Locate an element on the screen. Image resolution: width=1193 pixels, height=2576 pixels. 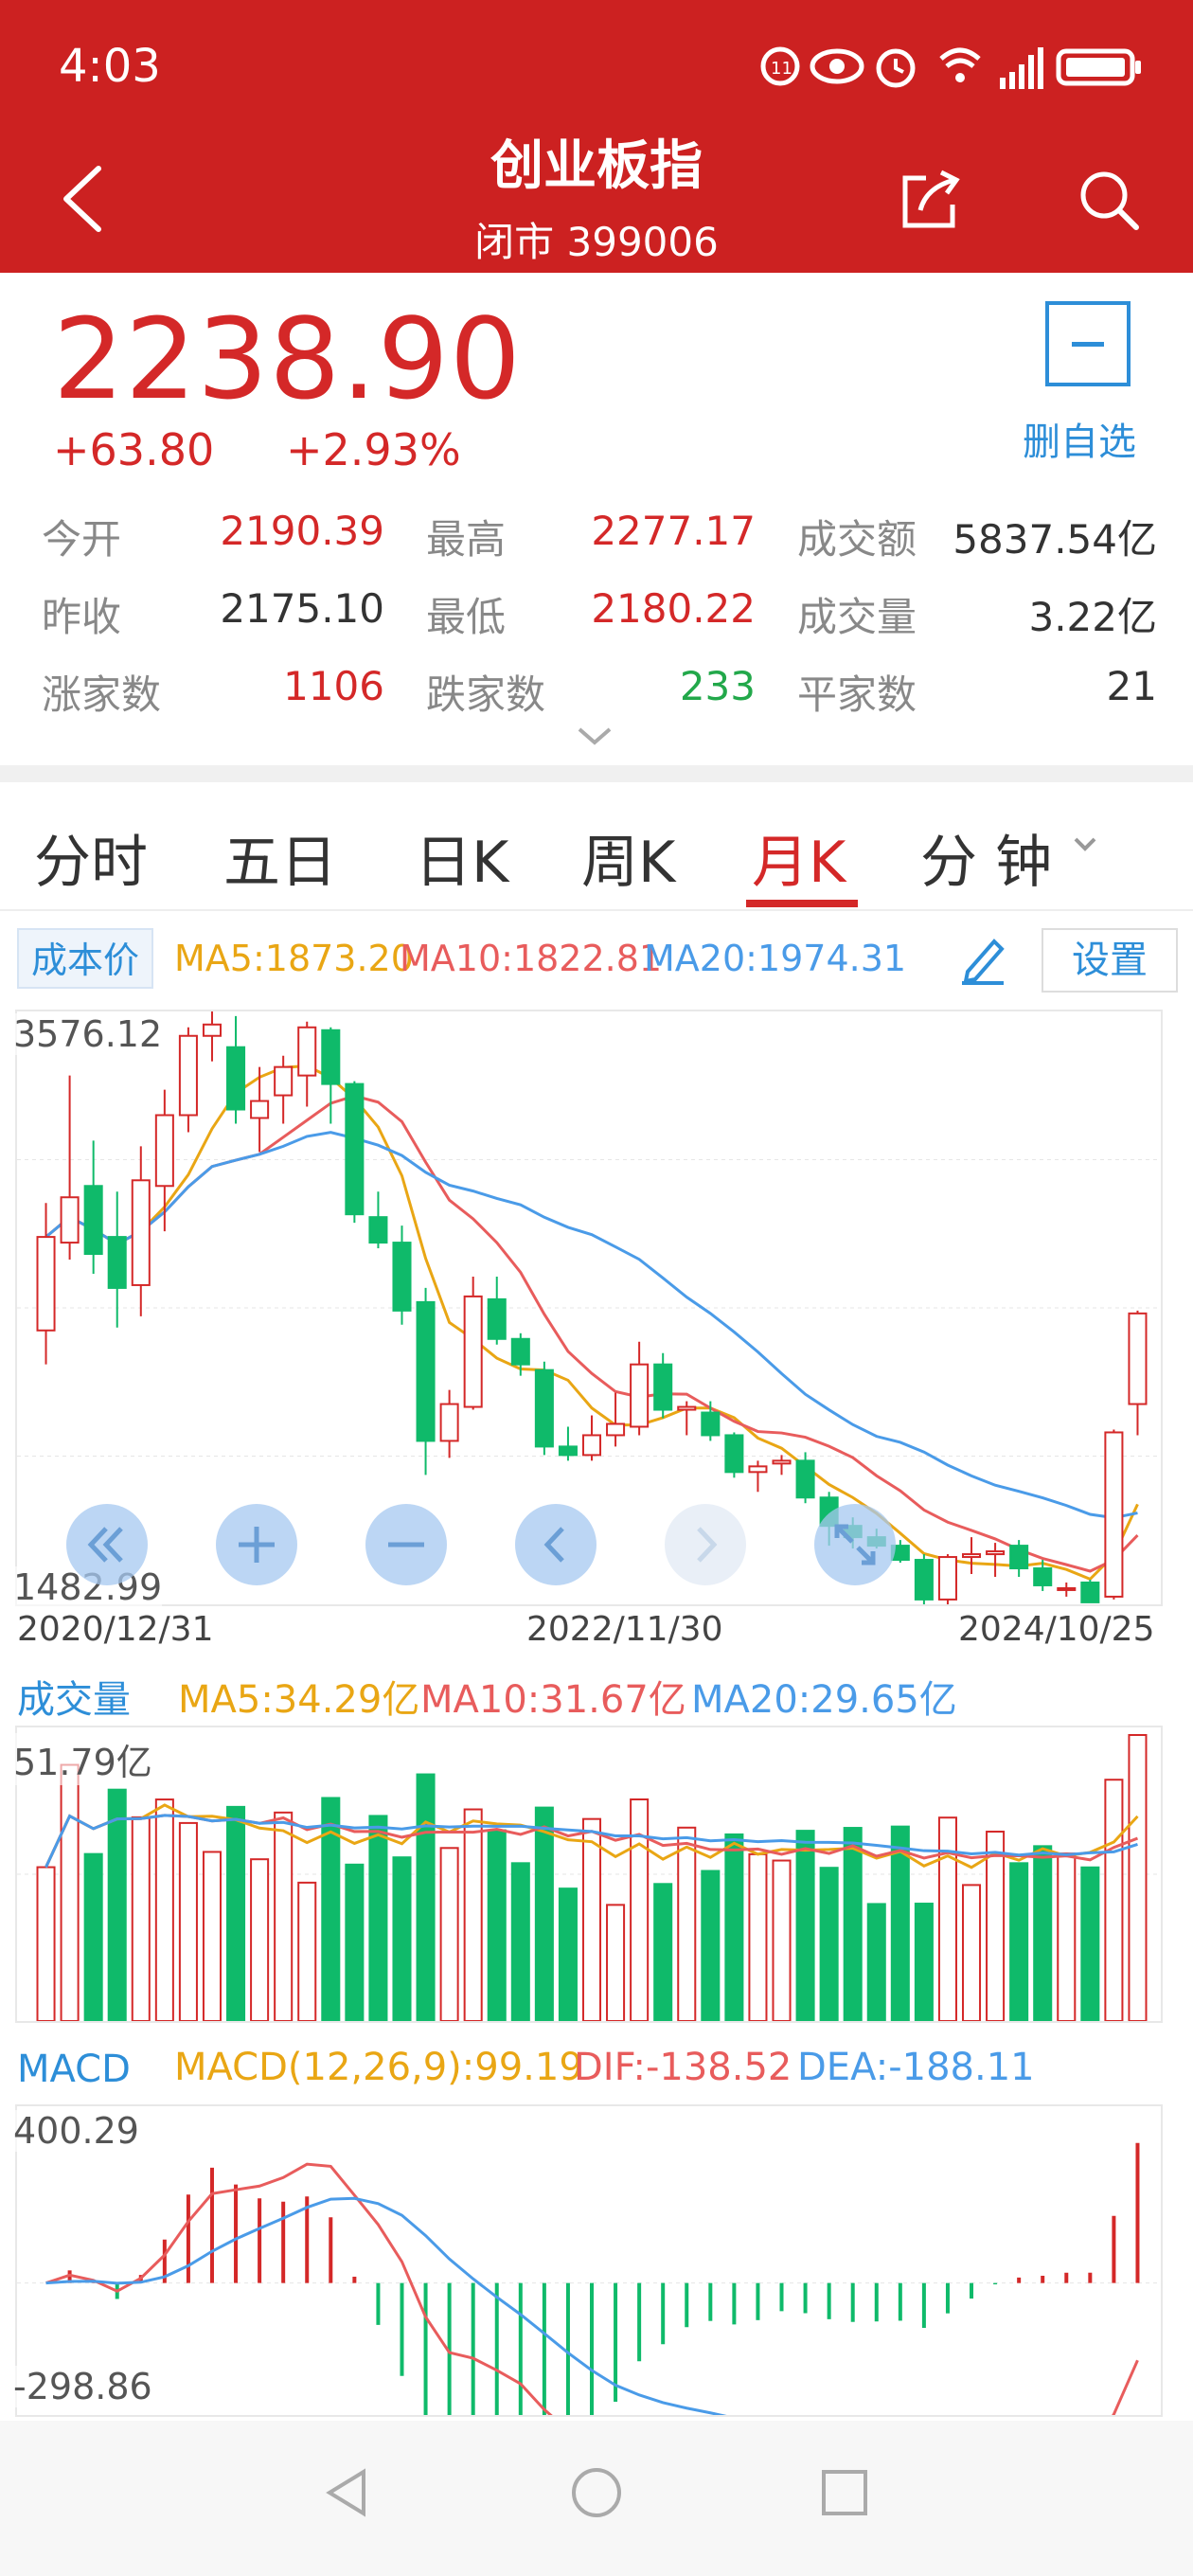
date-start: 2020/12/31 is located at coordinates (115, 1629).